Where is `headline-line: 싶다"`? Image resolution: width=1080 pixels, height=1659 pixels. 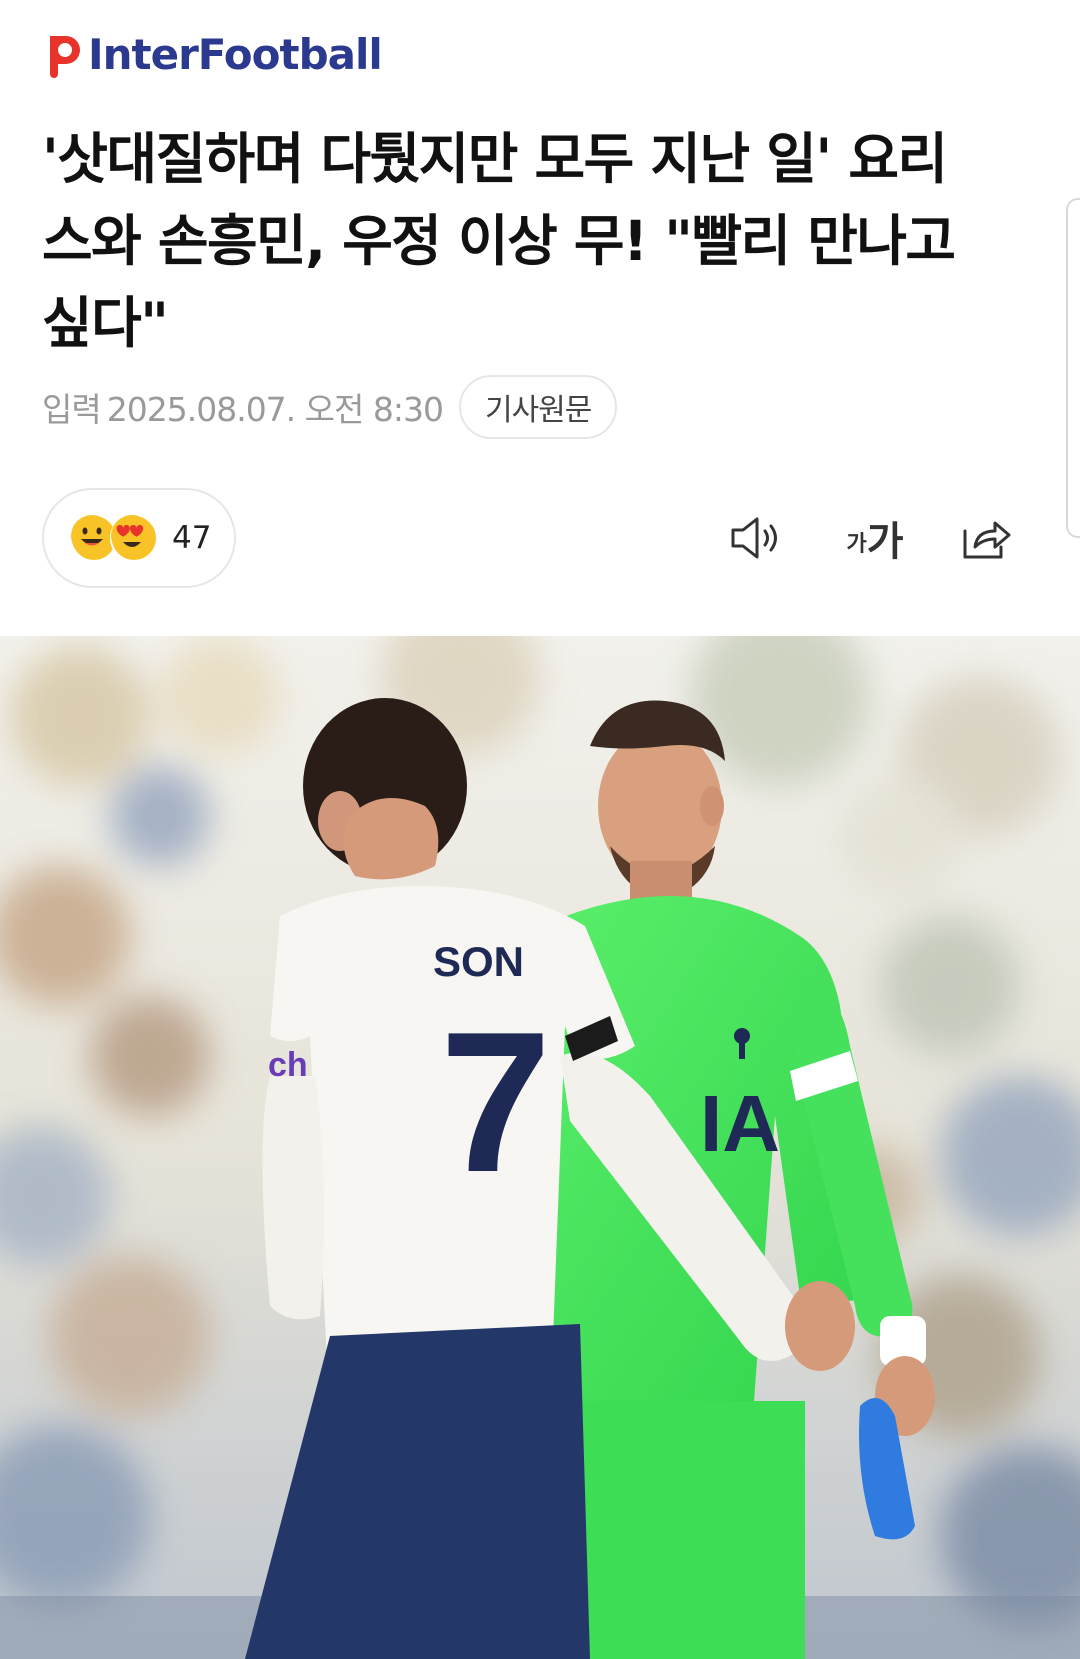
headline-line: 싶다" is located at coordinates (105, 323).